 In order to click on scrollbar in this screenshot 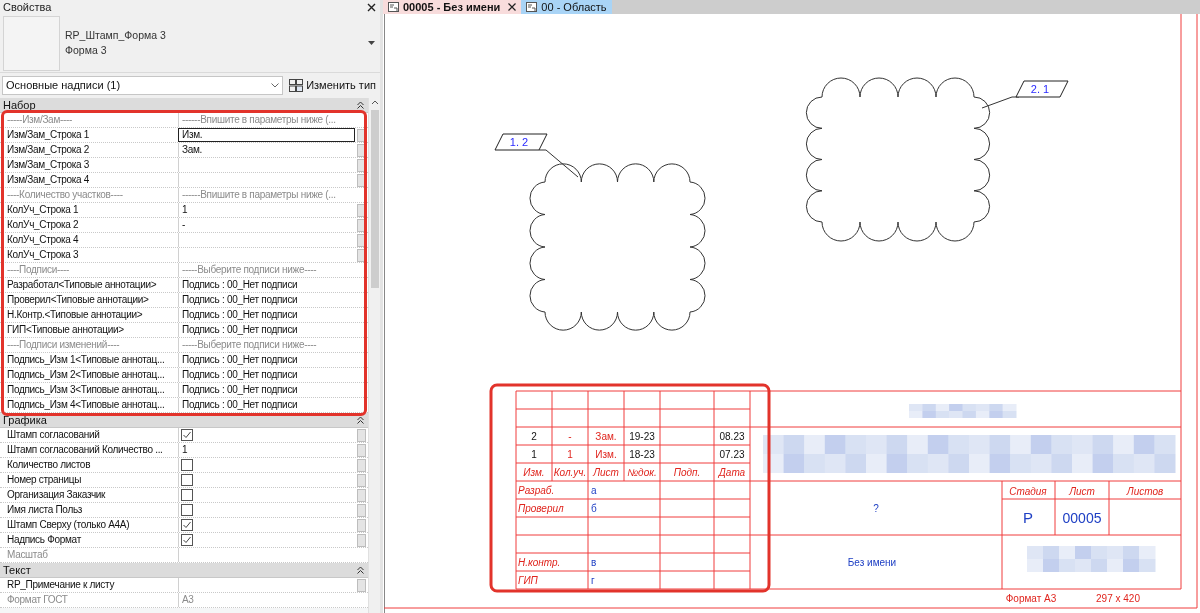, I will do `click(374, 355)`.